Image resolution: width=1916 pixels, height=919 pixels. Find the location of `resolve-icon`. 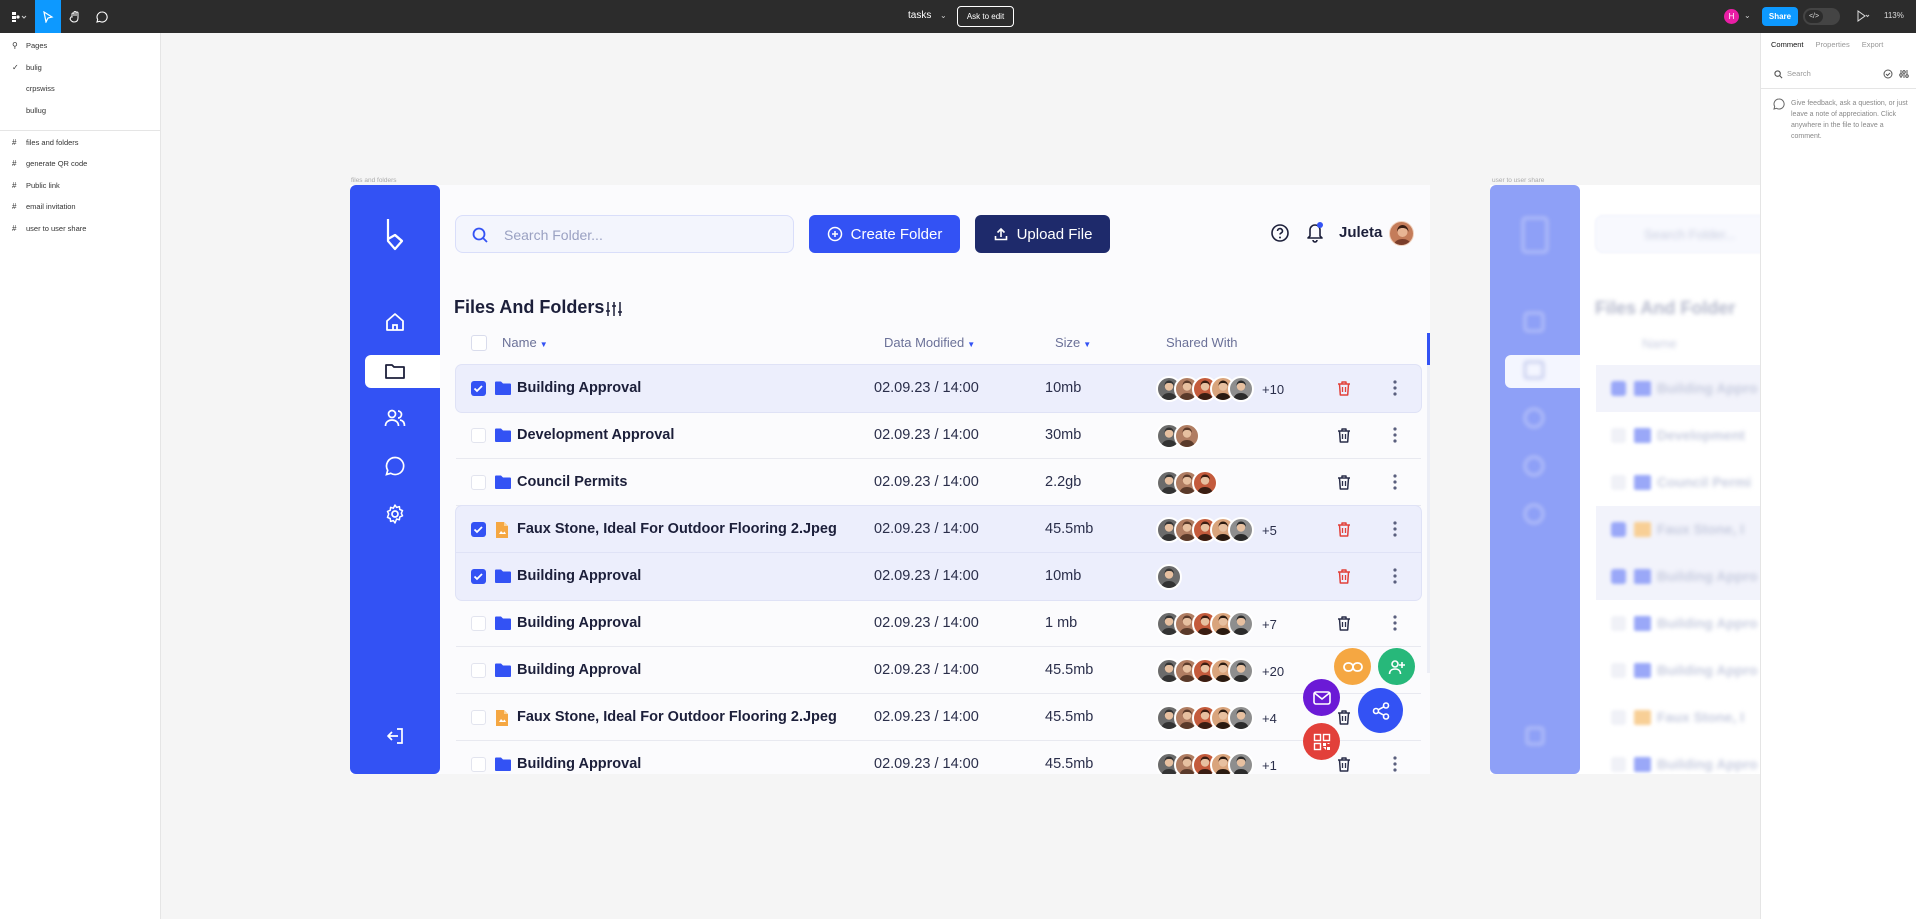

resolve-icon is located at coordinates (1888, 74).